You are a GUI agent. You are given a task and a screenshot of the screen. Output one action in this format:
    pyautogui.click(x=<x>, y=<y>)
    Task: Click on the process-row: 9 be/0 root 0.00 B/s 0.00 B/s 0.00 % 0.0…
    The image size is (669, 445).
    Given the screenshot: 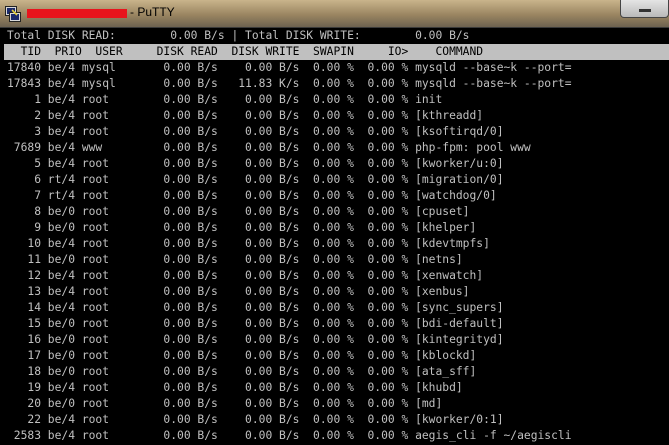 What is the action you would take?
    pyautogui.click(x=242, y=227)
    